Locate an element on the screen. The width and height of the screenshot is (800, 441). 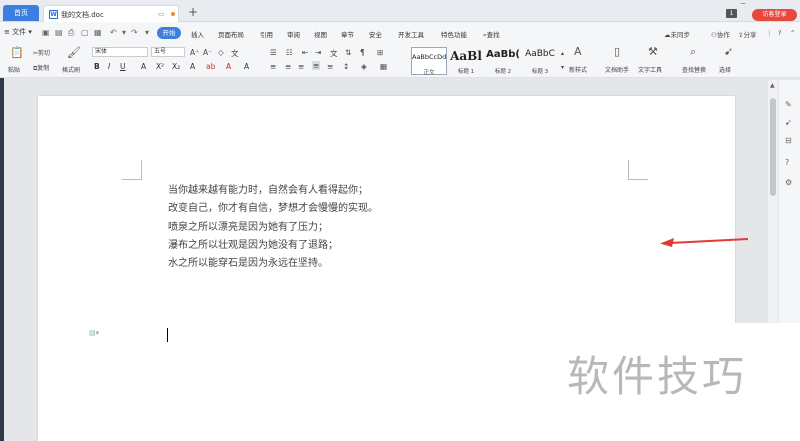
italic-icon: I is located at coordinates (109, 66).